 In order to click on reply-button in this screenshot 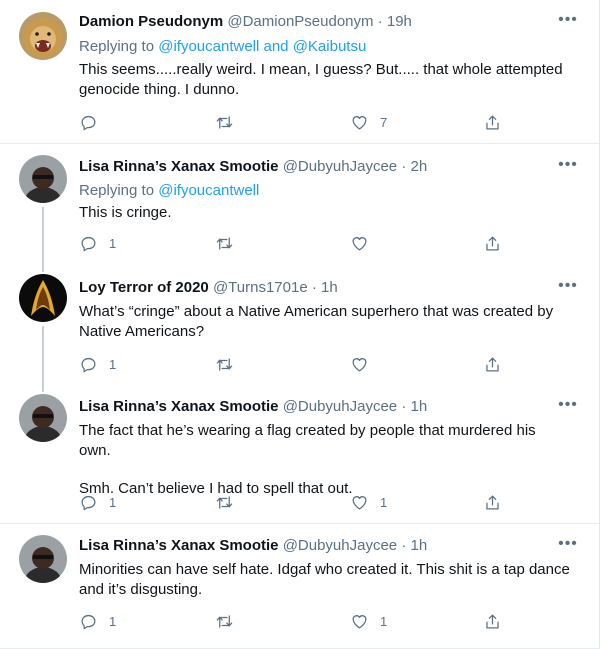, I will do `click(88, 122)`.